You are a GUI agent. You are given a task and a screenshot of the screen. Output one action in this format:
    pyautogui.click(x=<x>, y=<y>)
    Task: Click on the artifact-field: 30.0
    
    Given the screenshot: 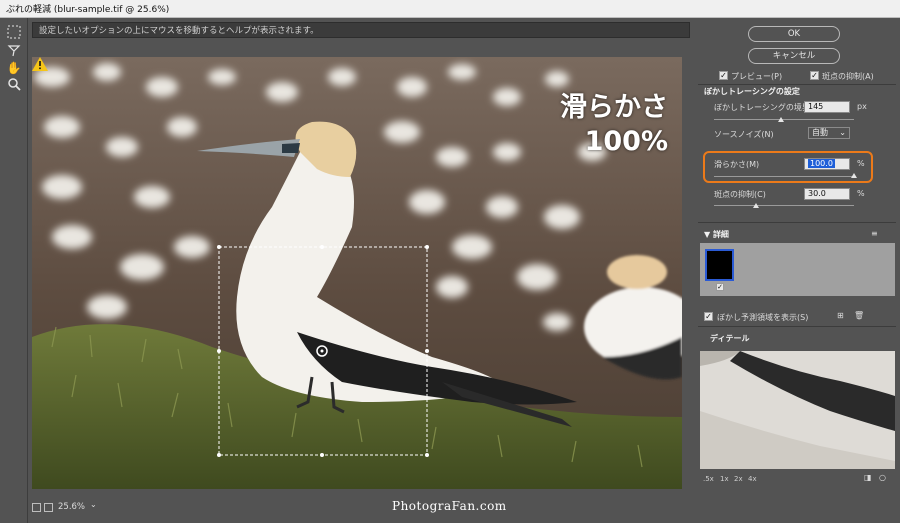 What is the action you would take?
    pyautogui.click(x=827, y=194)
    